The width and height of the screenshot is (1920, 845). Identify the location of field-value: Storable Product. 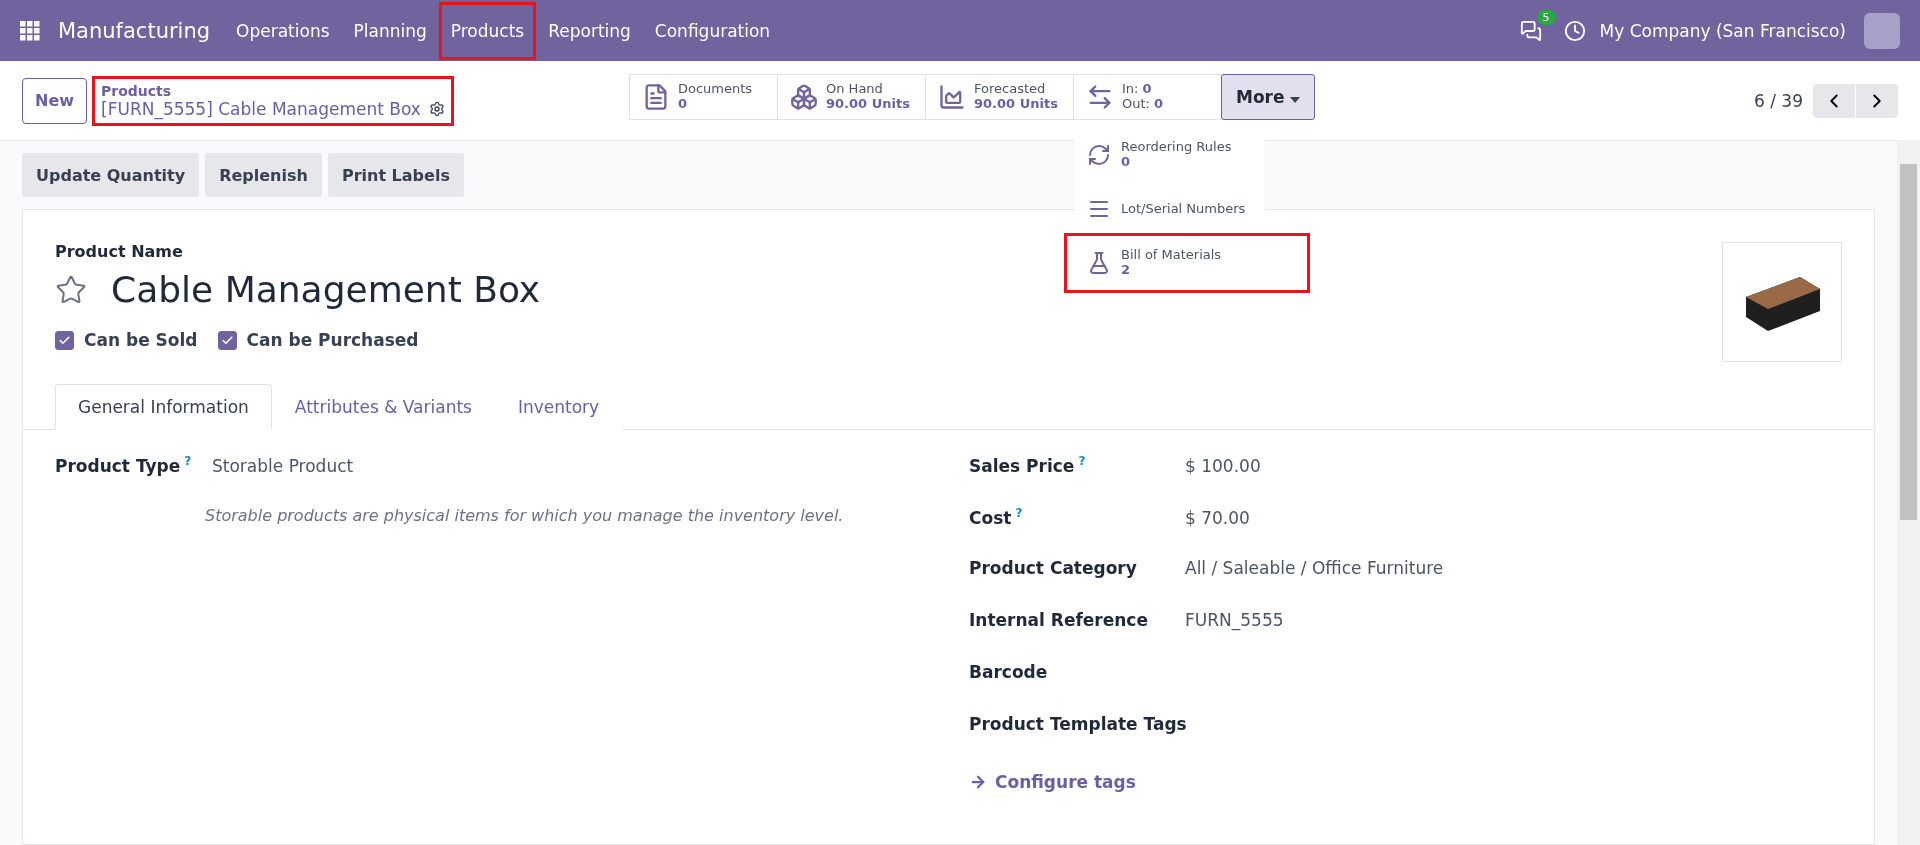
(283, 465).